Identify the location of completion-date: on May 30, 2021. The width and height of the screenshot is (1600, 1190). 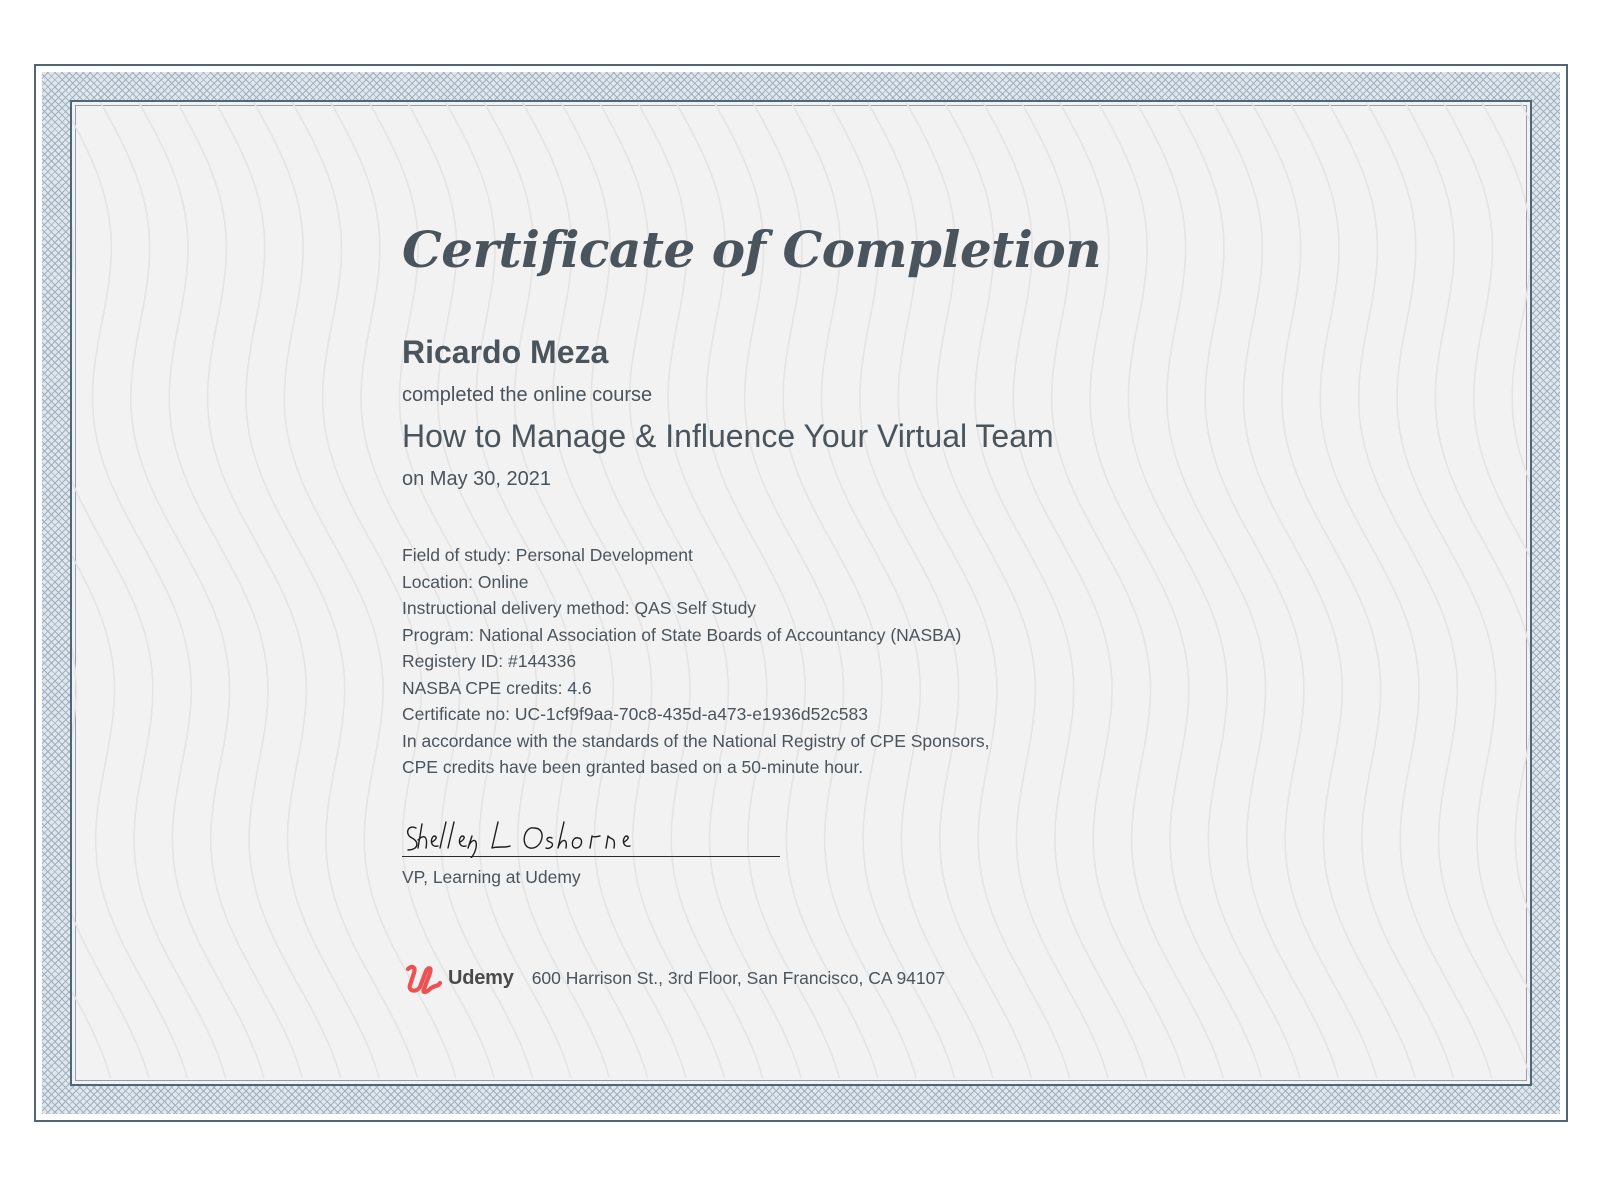
(476, 479).